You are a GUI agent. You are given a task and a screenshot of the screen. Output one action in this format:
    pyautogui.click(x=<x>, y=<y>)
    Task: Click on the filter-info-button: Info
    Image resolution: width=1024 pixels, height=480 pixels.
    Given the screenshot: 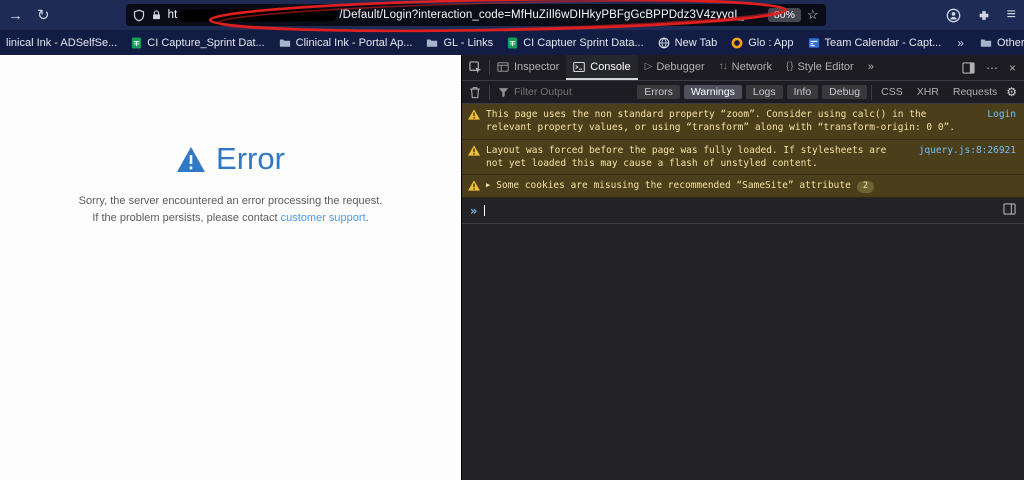 What is the action you would take?
    pyautogui.click(x=802, y=92)
    